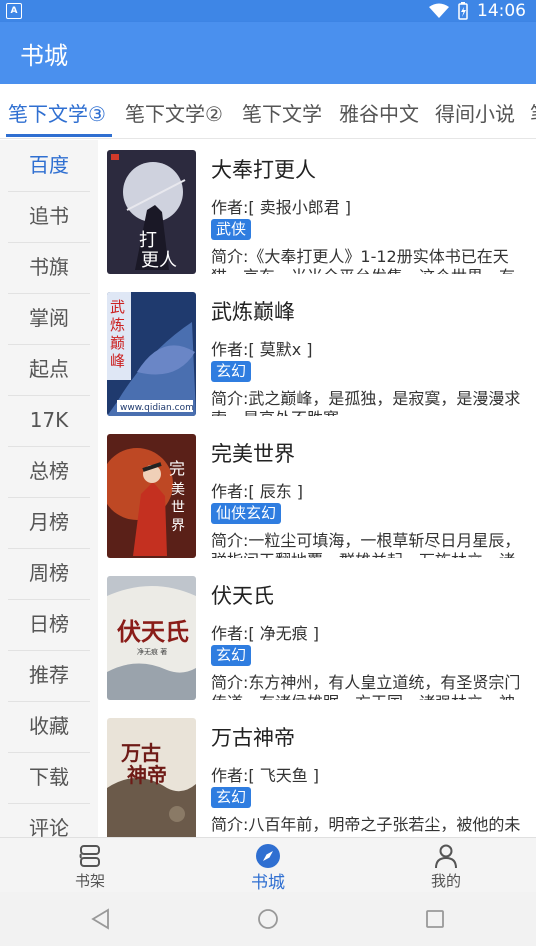 This screenshot has width=536, height=946. I want to click on book-cover-image: 武 炼 巅 峰 www.qidian.com, so click(151, 354).